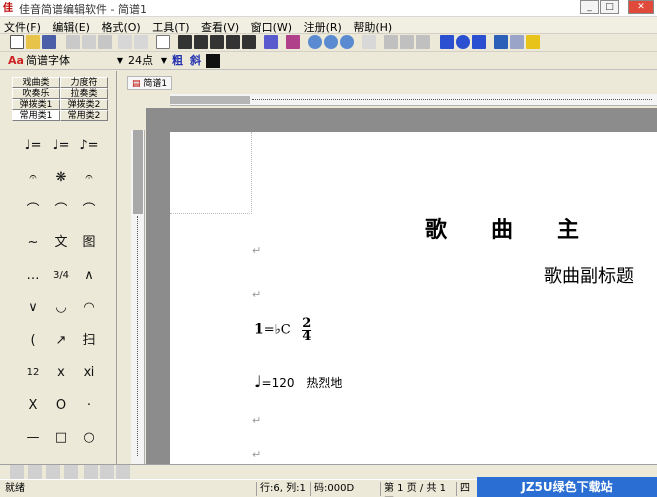  What do you see at coordinates (33, 406) in the screenshot?
I see `cross-icon: X` at bounding box center [33, 406].